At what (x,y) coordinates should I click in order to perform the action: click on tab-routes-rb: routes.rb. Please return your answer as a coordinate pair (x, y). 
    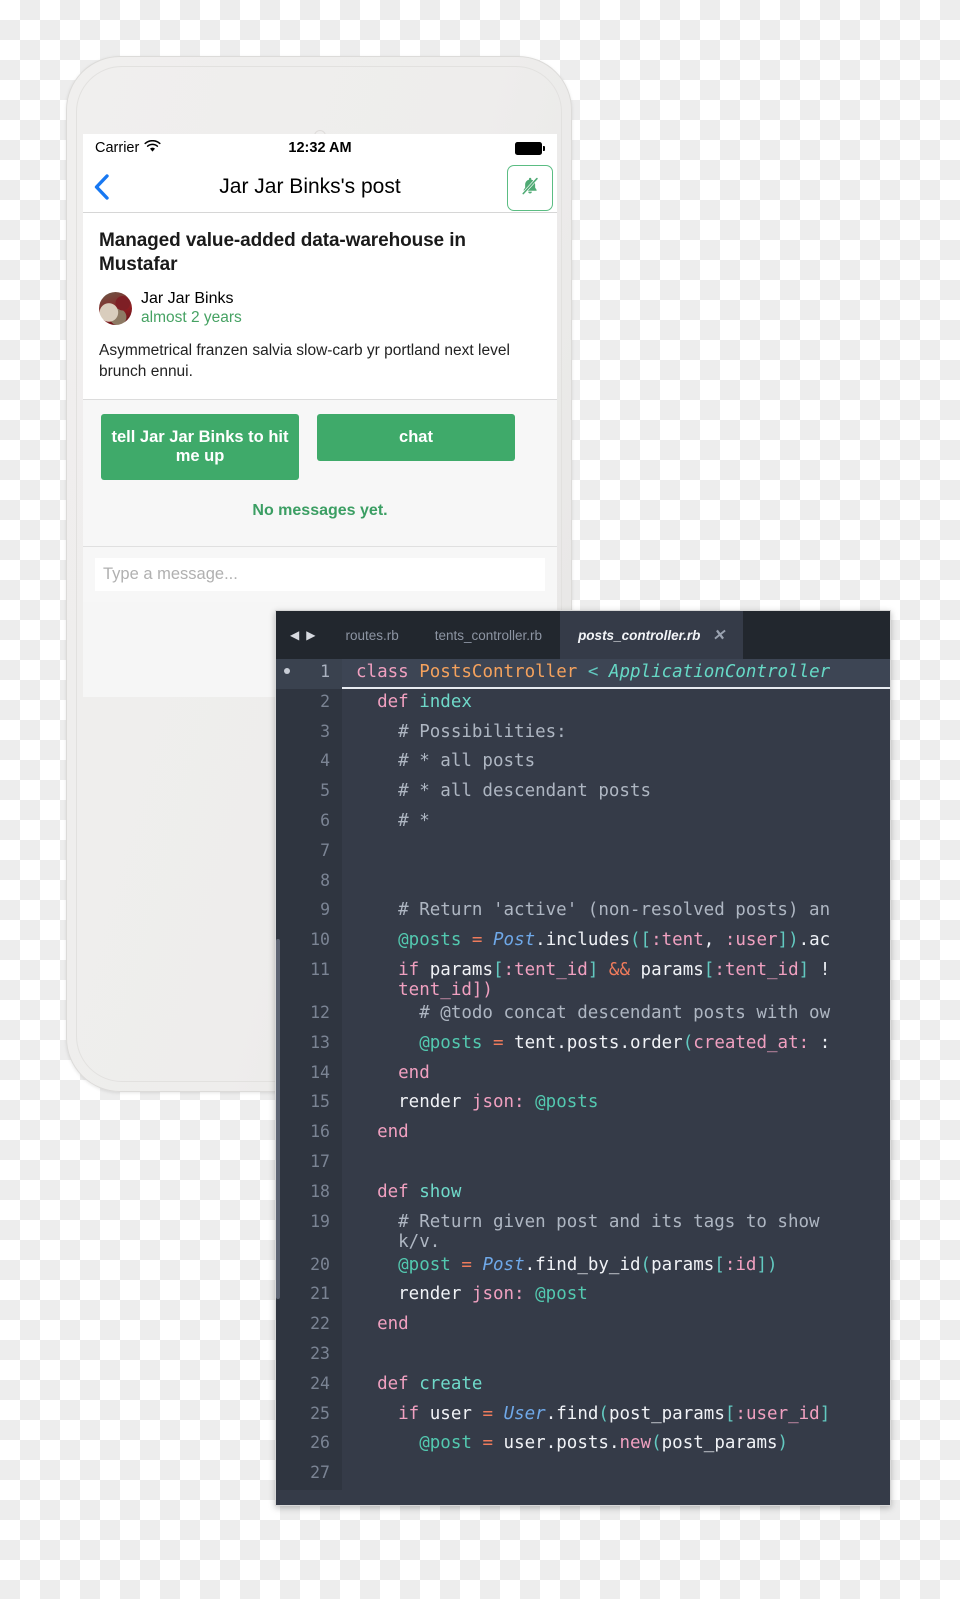
    Looking at the image, I should click on (371, 635).